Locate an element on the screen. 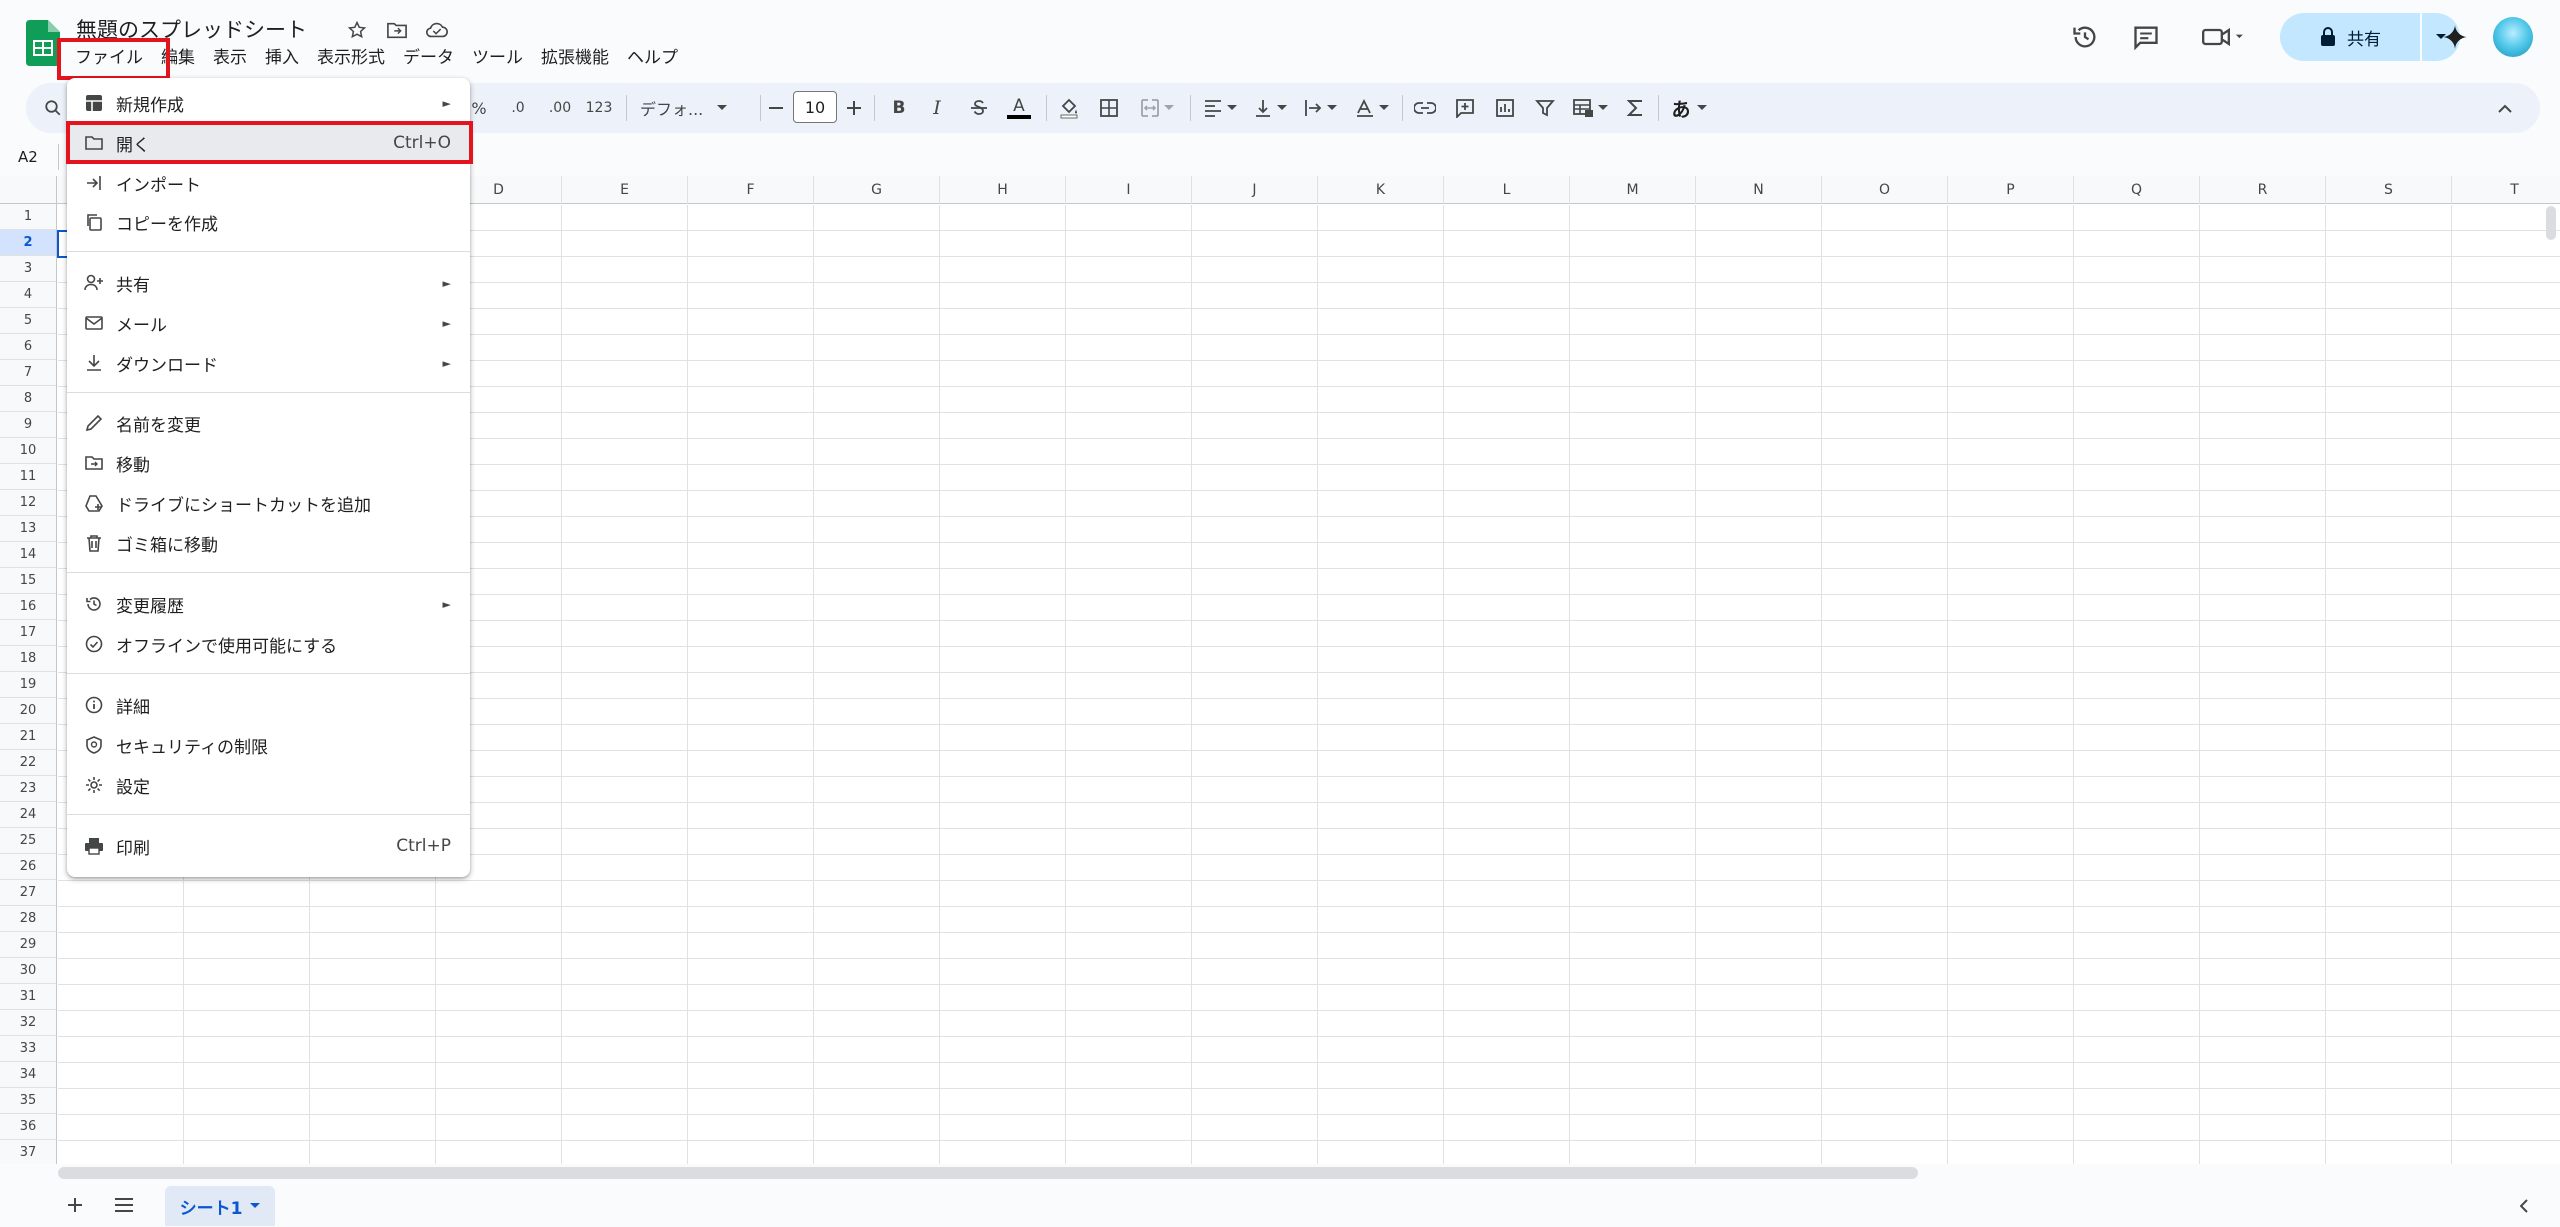 The image size is (2560, 1227). sheets-logo-icon is located at coordinates (43, 43).